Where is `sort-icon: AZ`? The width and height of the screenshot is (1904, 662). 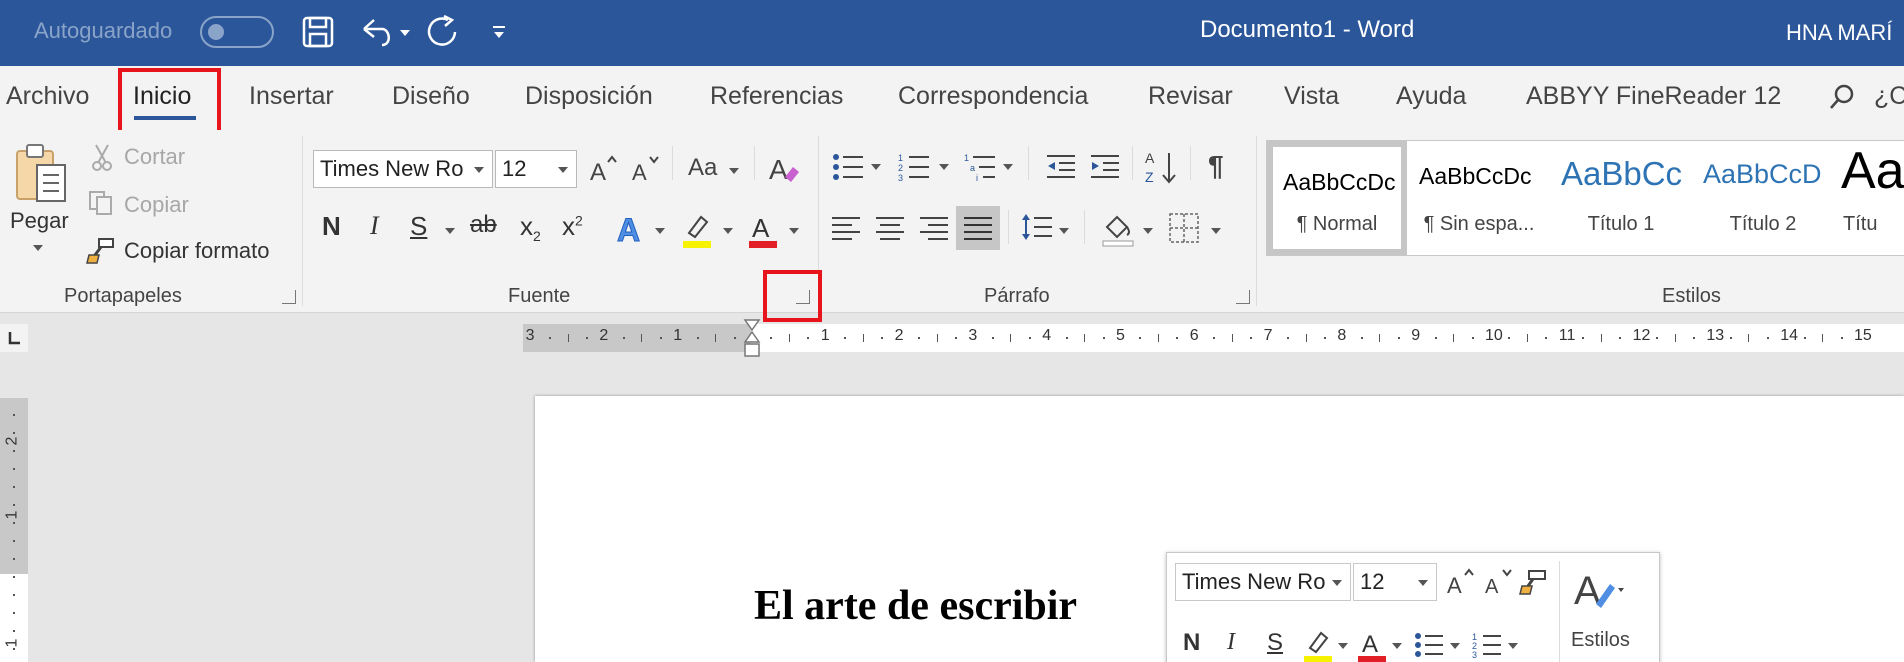
sort-icon: AZ is located at coordinates (1162, 167).